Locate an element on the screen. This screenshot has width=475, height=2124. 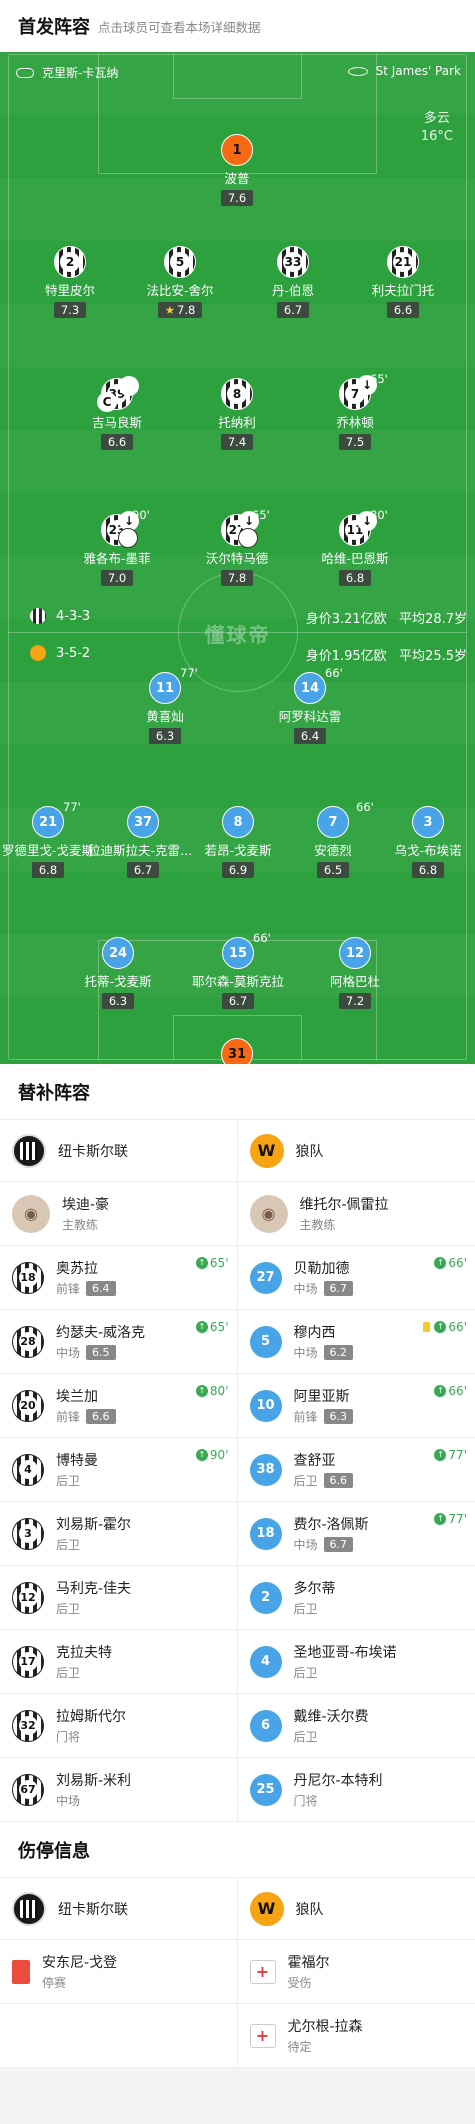
ball-icon is located at coordinates (128, 538).